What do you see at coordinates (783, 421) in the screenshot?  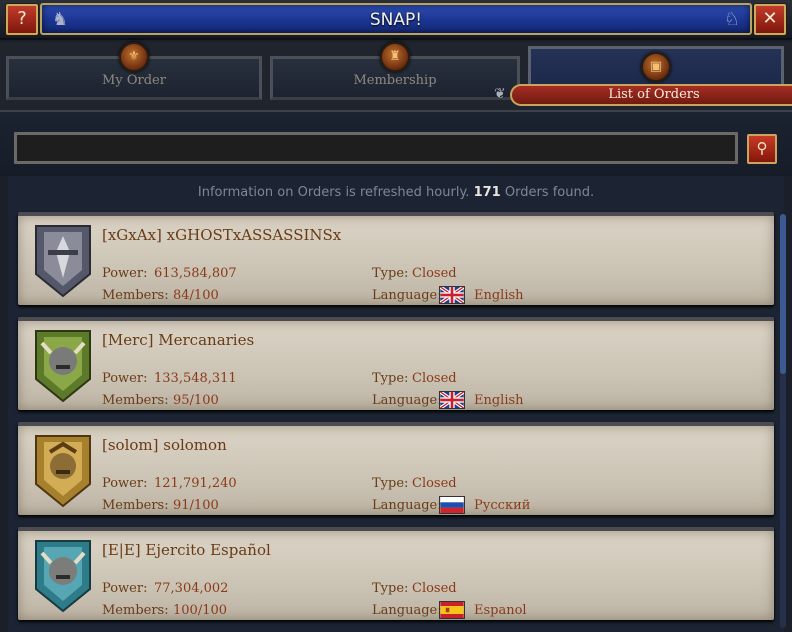 I see `list-scrollbar` at bounding box center [783, 421].